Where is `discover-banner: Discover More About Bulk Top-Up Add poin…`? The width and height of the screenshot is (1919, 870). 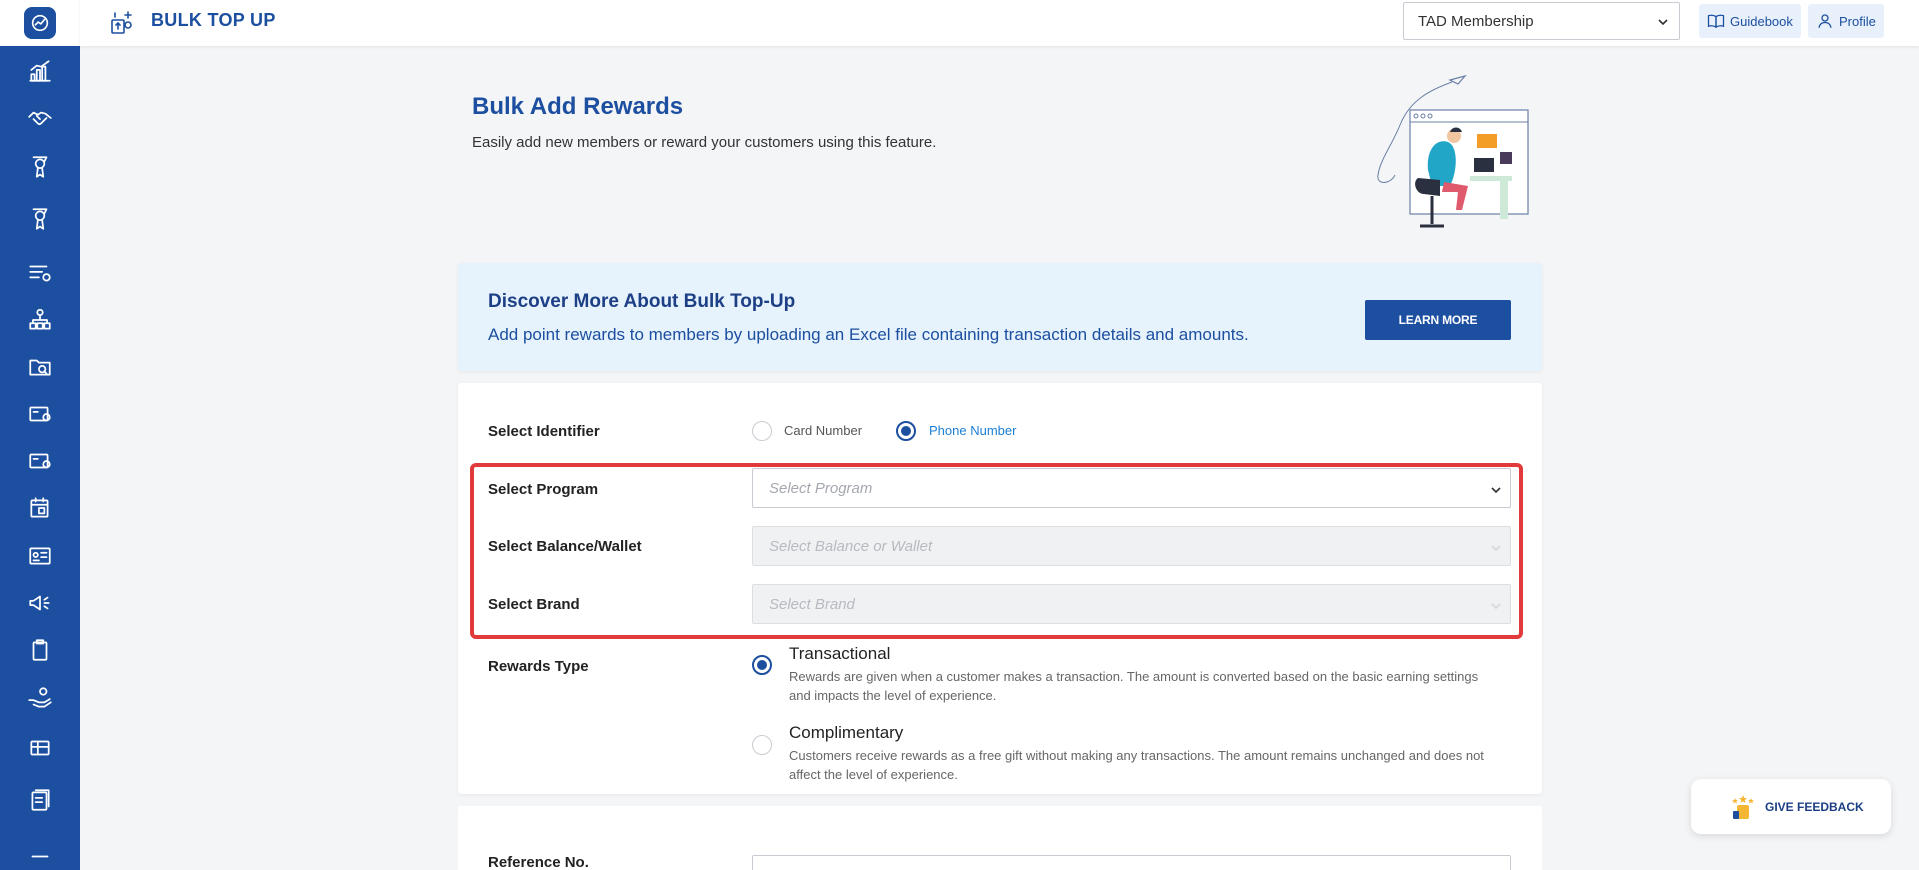
discover-banner: Discover More About Bulk Top-Up Add poin… is located at coordinates (1000, 317).